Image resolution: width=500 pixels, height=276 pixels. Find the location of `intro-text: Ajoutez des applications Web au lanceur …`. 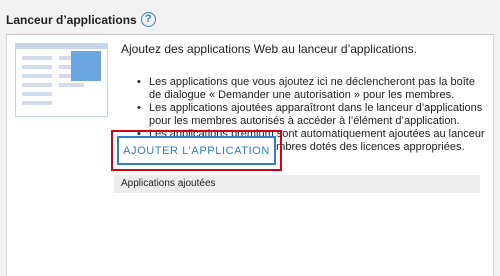

intro-text: Ajoutez des applications Web au lanceur … is located at coordinates (269, 49).